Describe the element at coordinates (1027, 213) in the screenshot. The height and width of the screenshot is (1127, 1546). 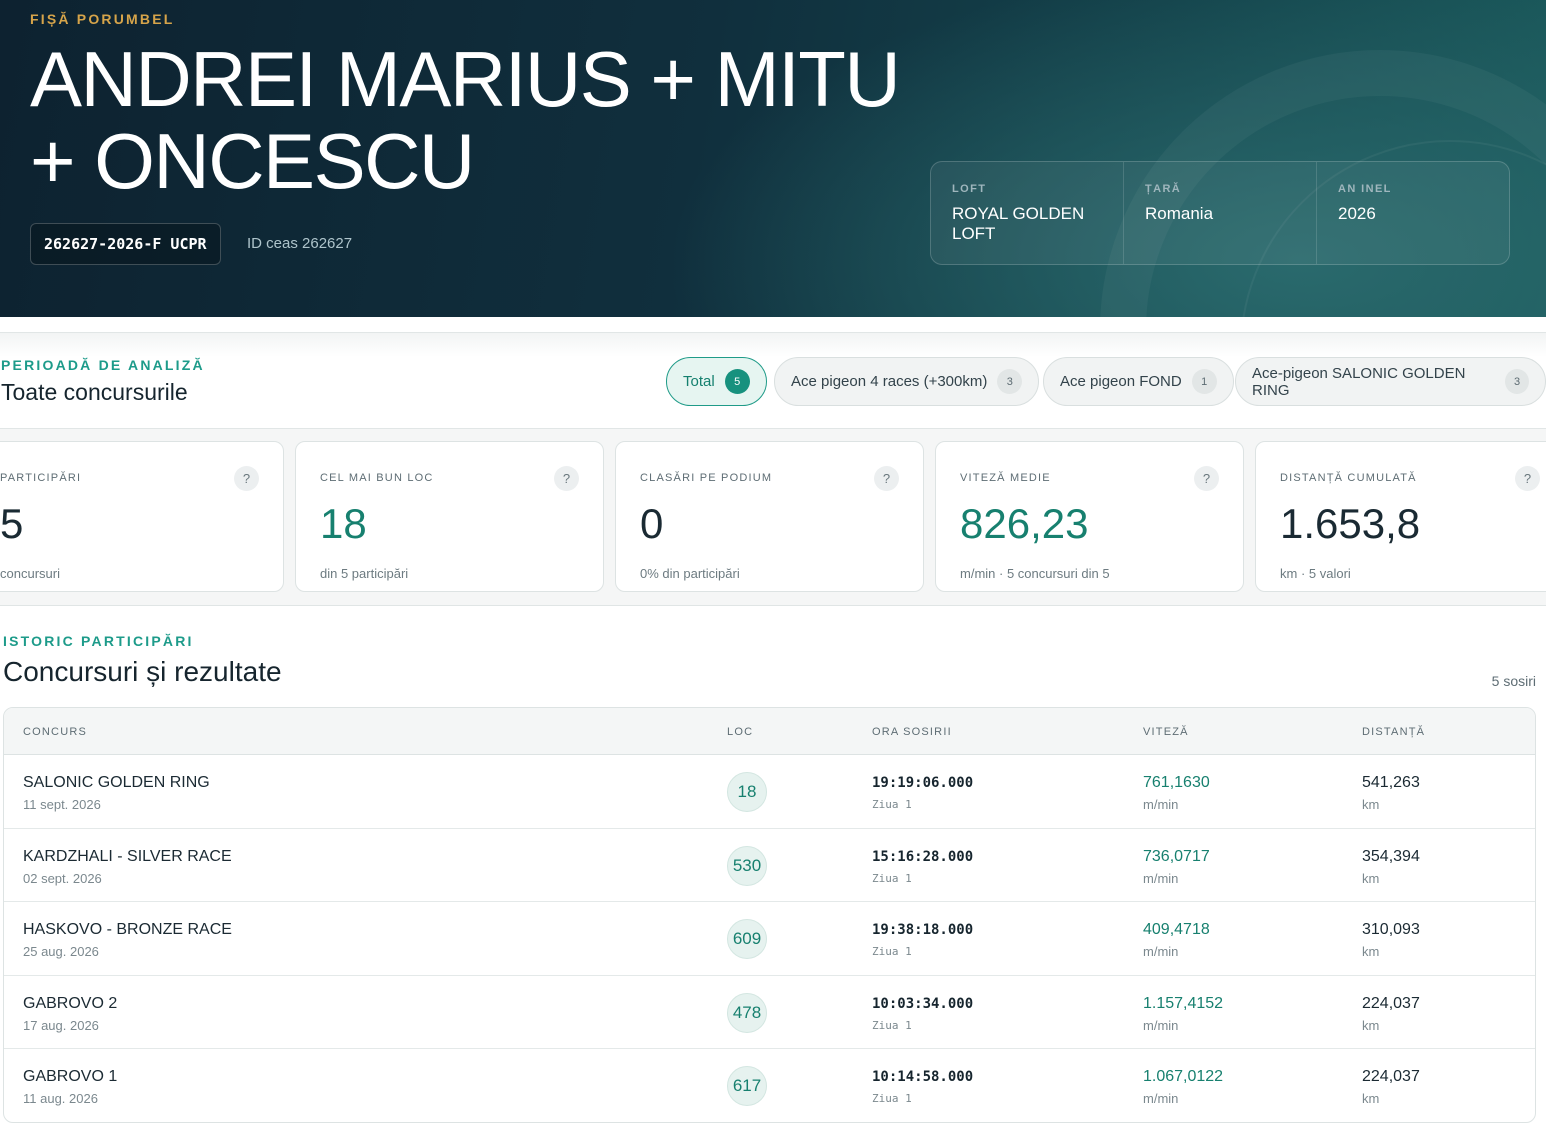
I see `info-loft: LOFT ROYAL GOLDEN LOFT` at that location.